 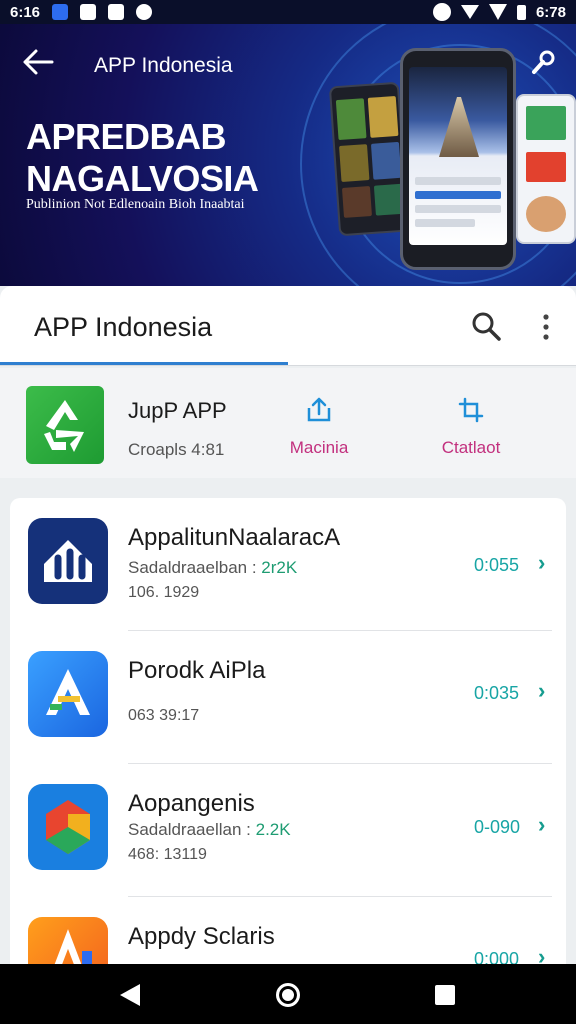 What do you see at coordinates (471, 427) in the screenshot?
I see `contact-action-button: Ctatlaot` at bounding box center [471, 427].